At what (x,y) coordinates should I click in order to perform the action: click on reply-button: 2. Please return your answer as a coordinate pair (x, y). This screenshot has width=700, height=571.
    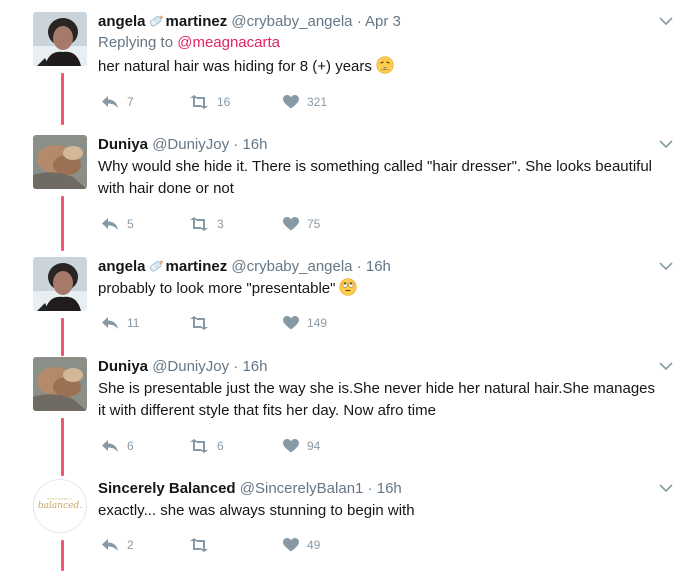
    Looking at the image, I should click on (117, 545).